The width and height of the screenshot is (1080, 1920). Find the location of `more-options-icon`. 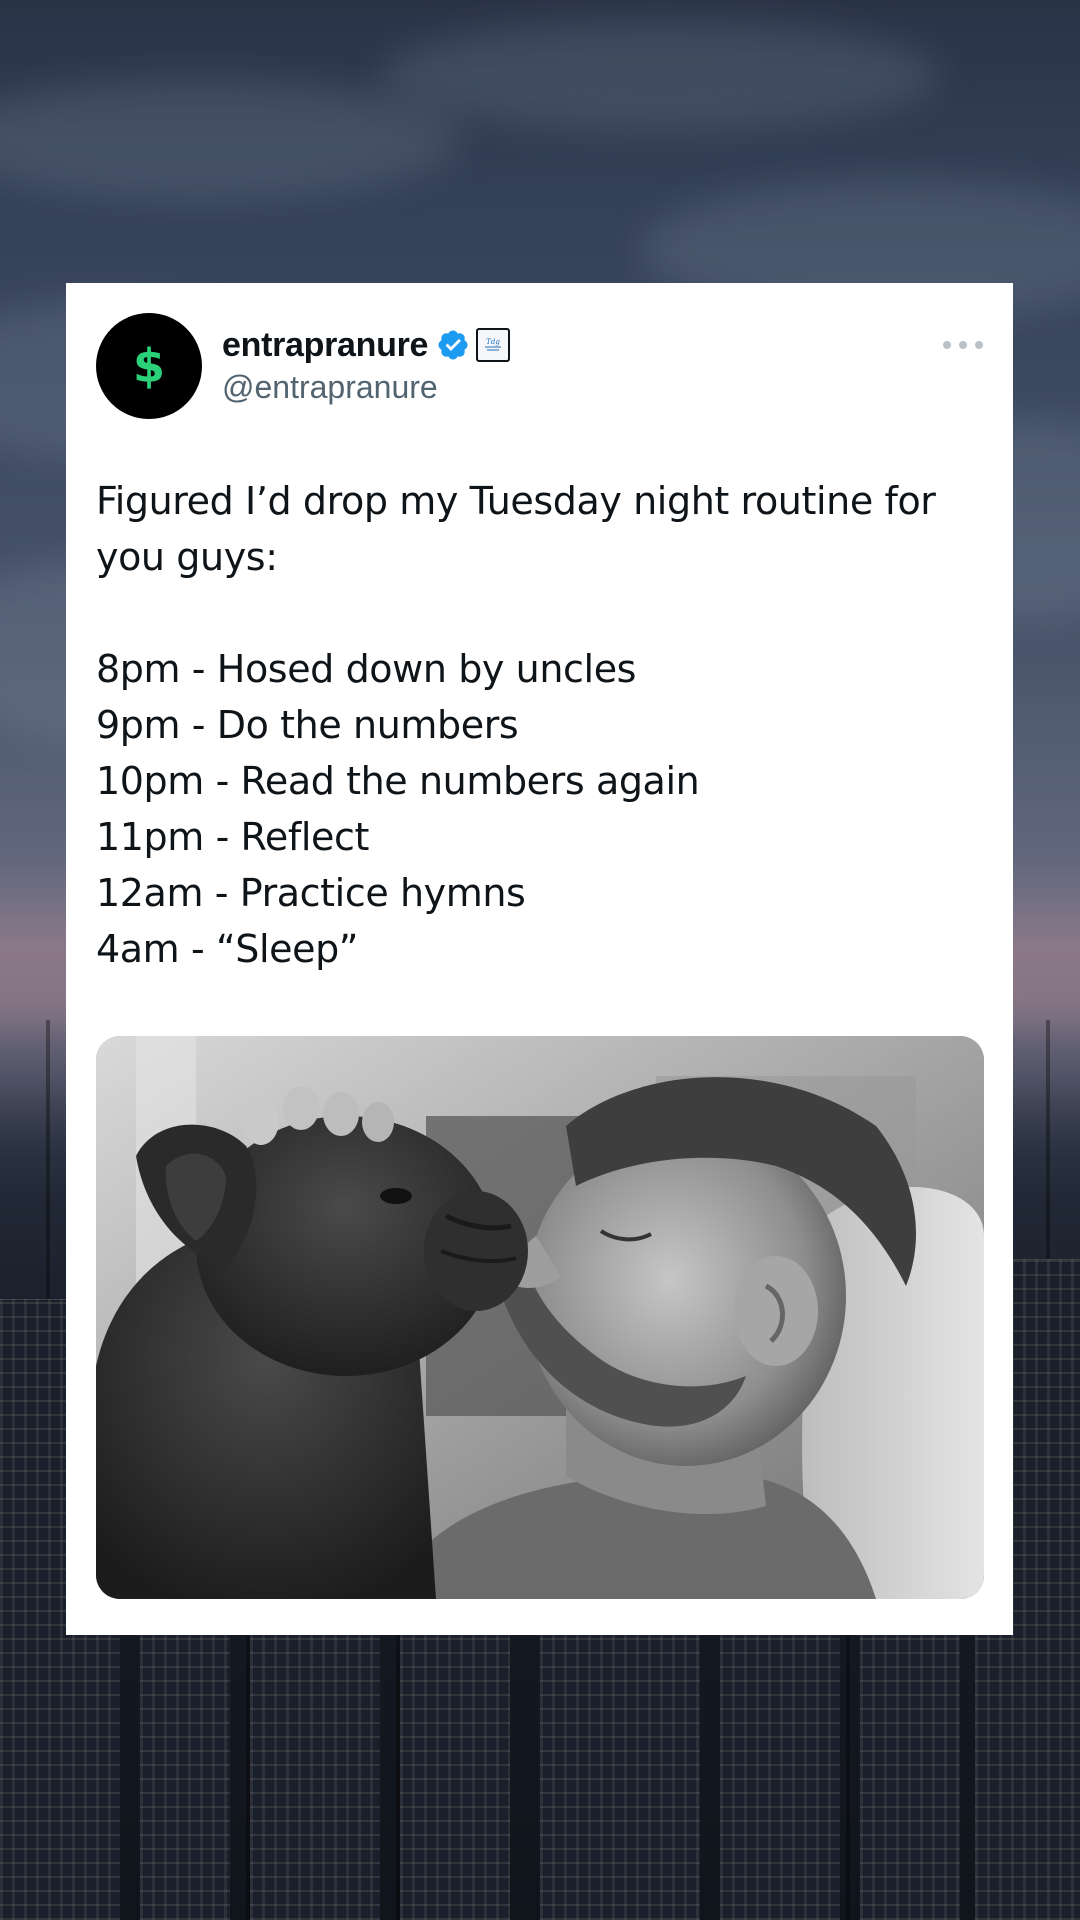

more-options-icon is located at coordinates (963, 345).